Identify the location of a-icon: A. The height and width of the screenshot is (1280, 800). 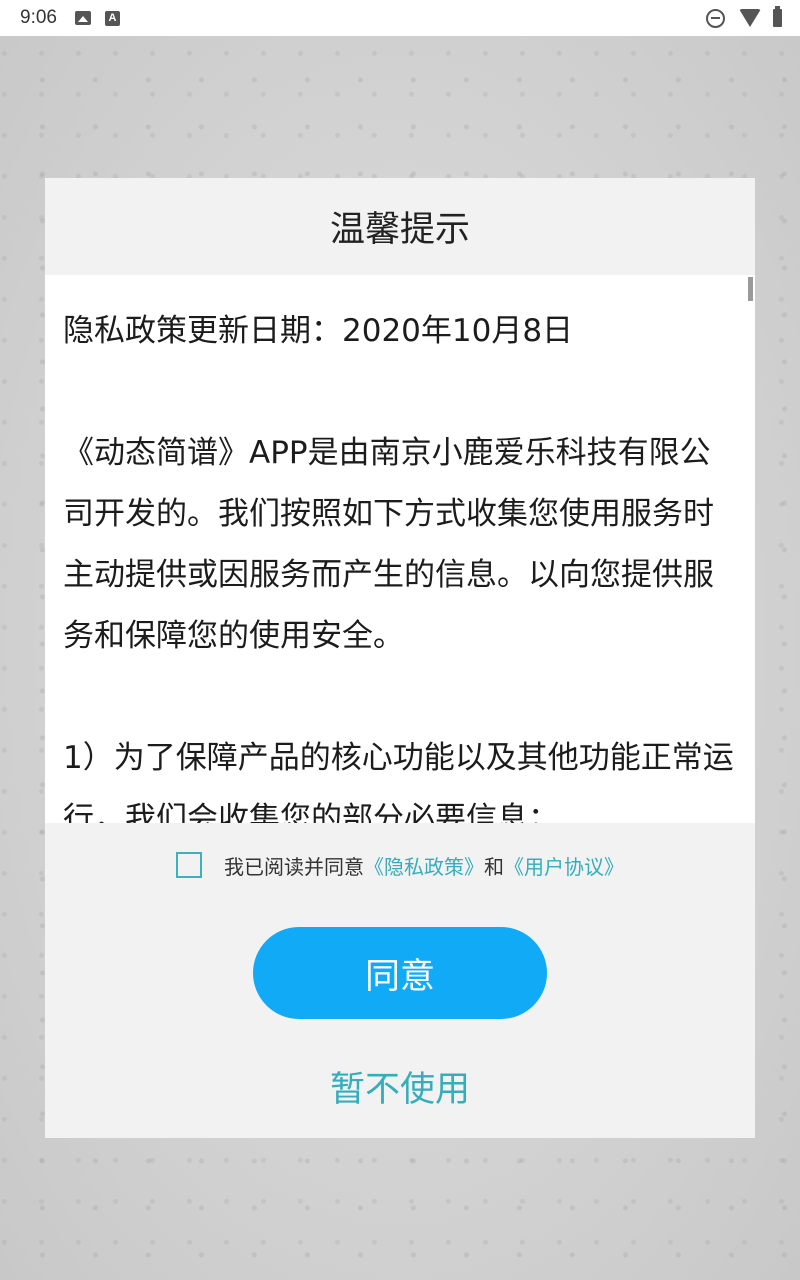
(112, 18).